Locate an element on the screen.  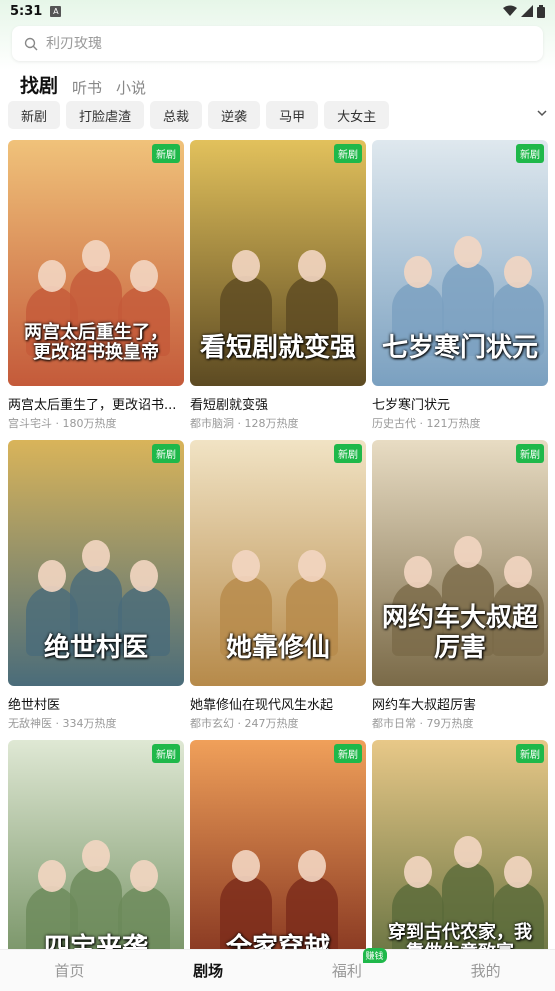
drama-genre: 都市脑洞 is located at coordinates (212, 423).